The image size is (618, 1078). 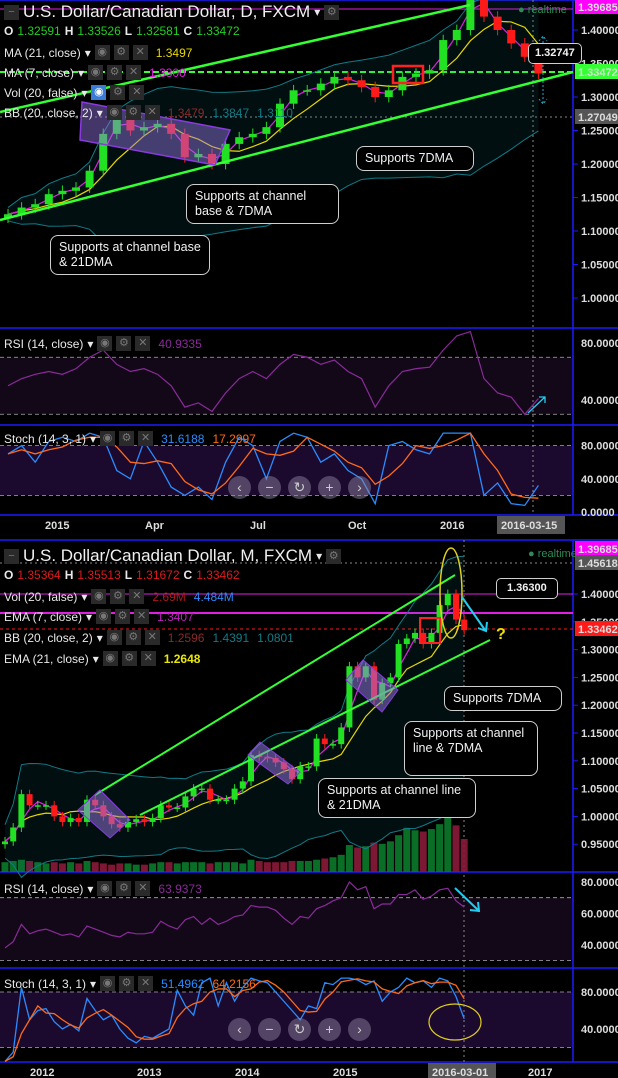 I want to click on legend-rsi: RSI (14, close) ▾ ◉ ⚙ ✕ 63.9373, so click(x=103, y=888).